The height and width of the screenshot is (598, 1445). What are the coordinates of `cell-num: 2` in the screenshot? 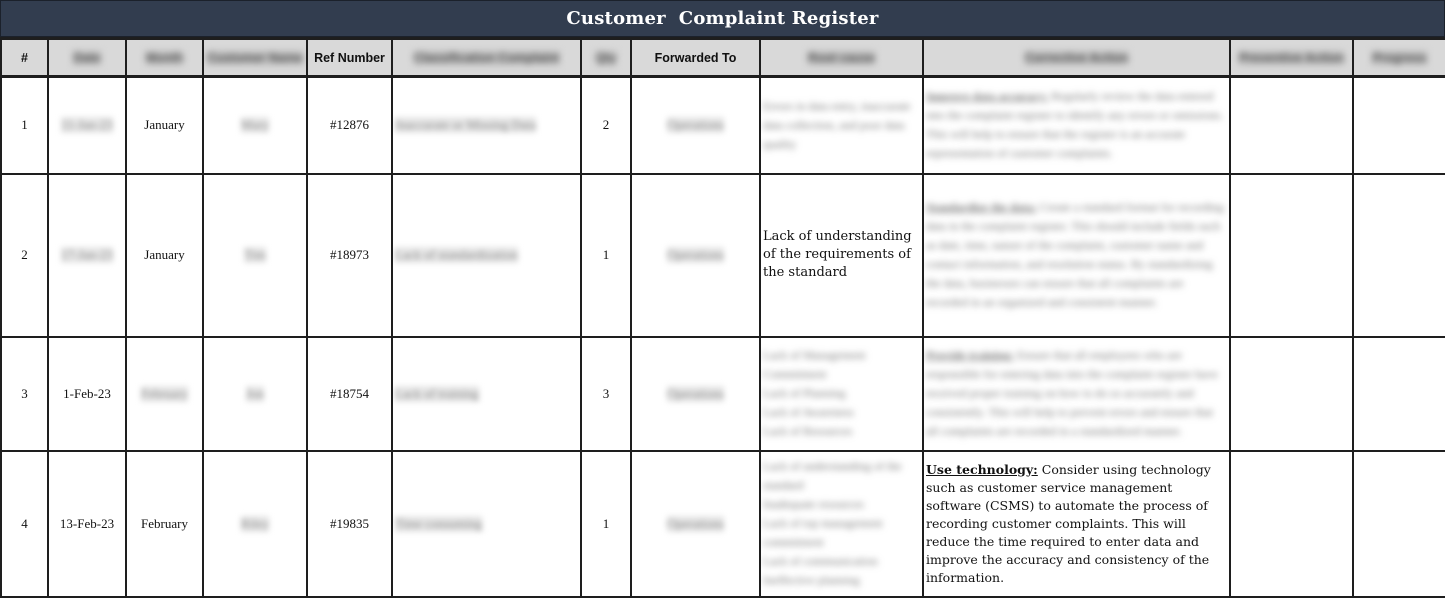 It's located at (24, 255).